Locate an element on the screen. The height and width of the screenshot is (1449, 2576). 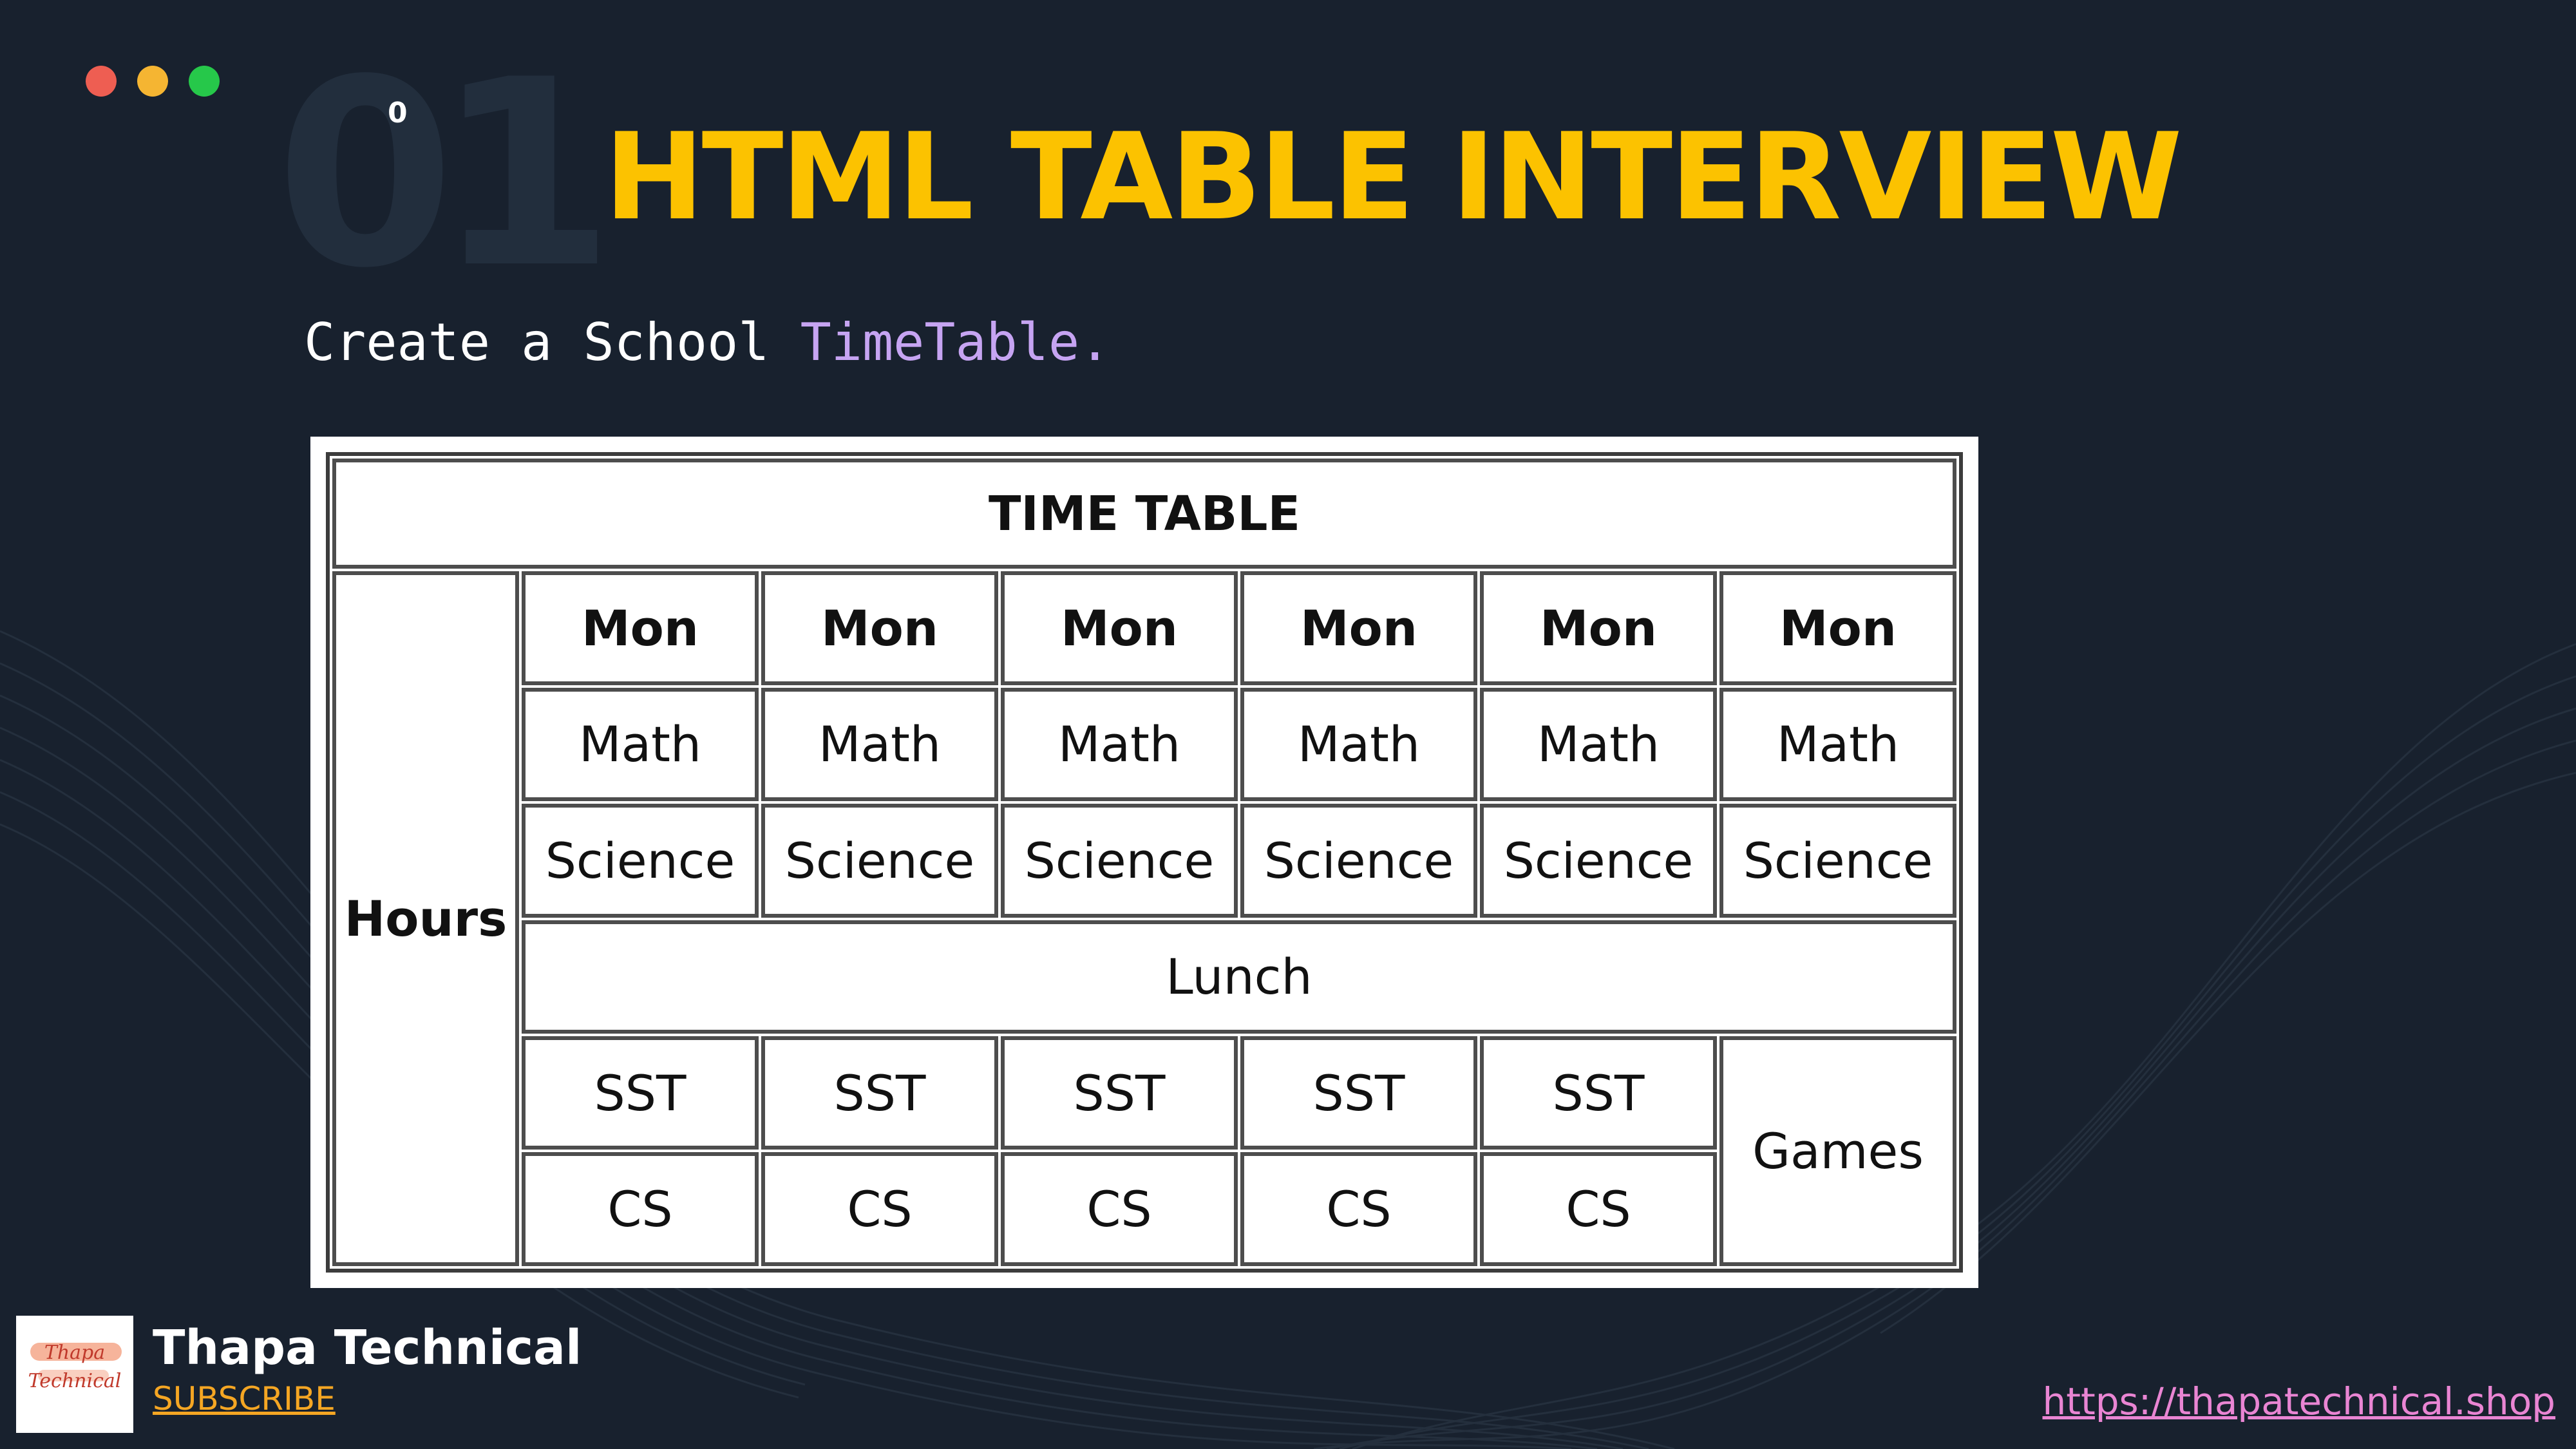
prompt-highlight: TimeTable. is located at coordinates (955, 342).